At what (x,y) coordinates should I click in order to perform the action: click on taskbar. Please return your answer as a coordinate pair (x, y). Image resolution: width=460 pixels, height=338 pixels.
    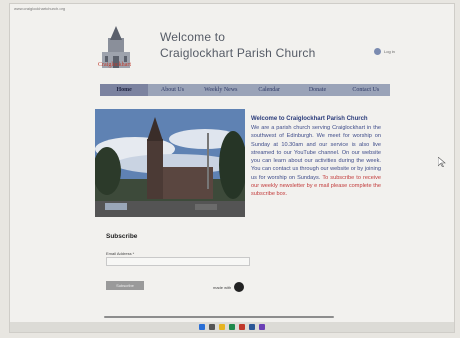
    Looking at the image, I should click on (232, 327).